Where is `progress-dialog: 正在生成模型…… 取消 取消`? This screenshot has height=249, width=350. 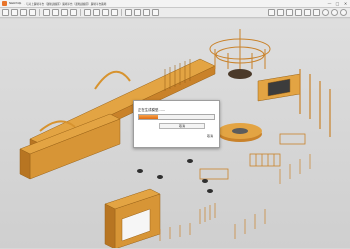
progress-dialog: 正在生成模型…… 取消 取消 is located at coordinates (176, 124).